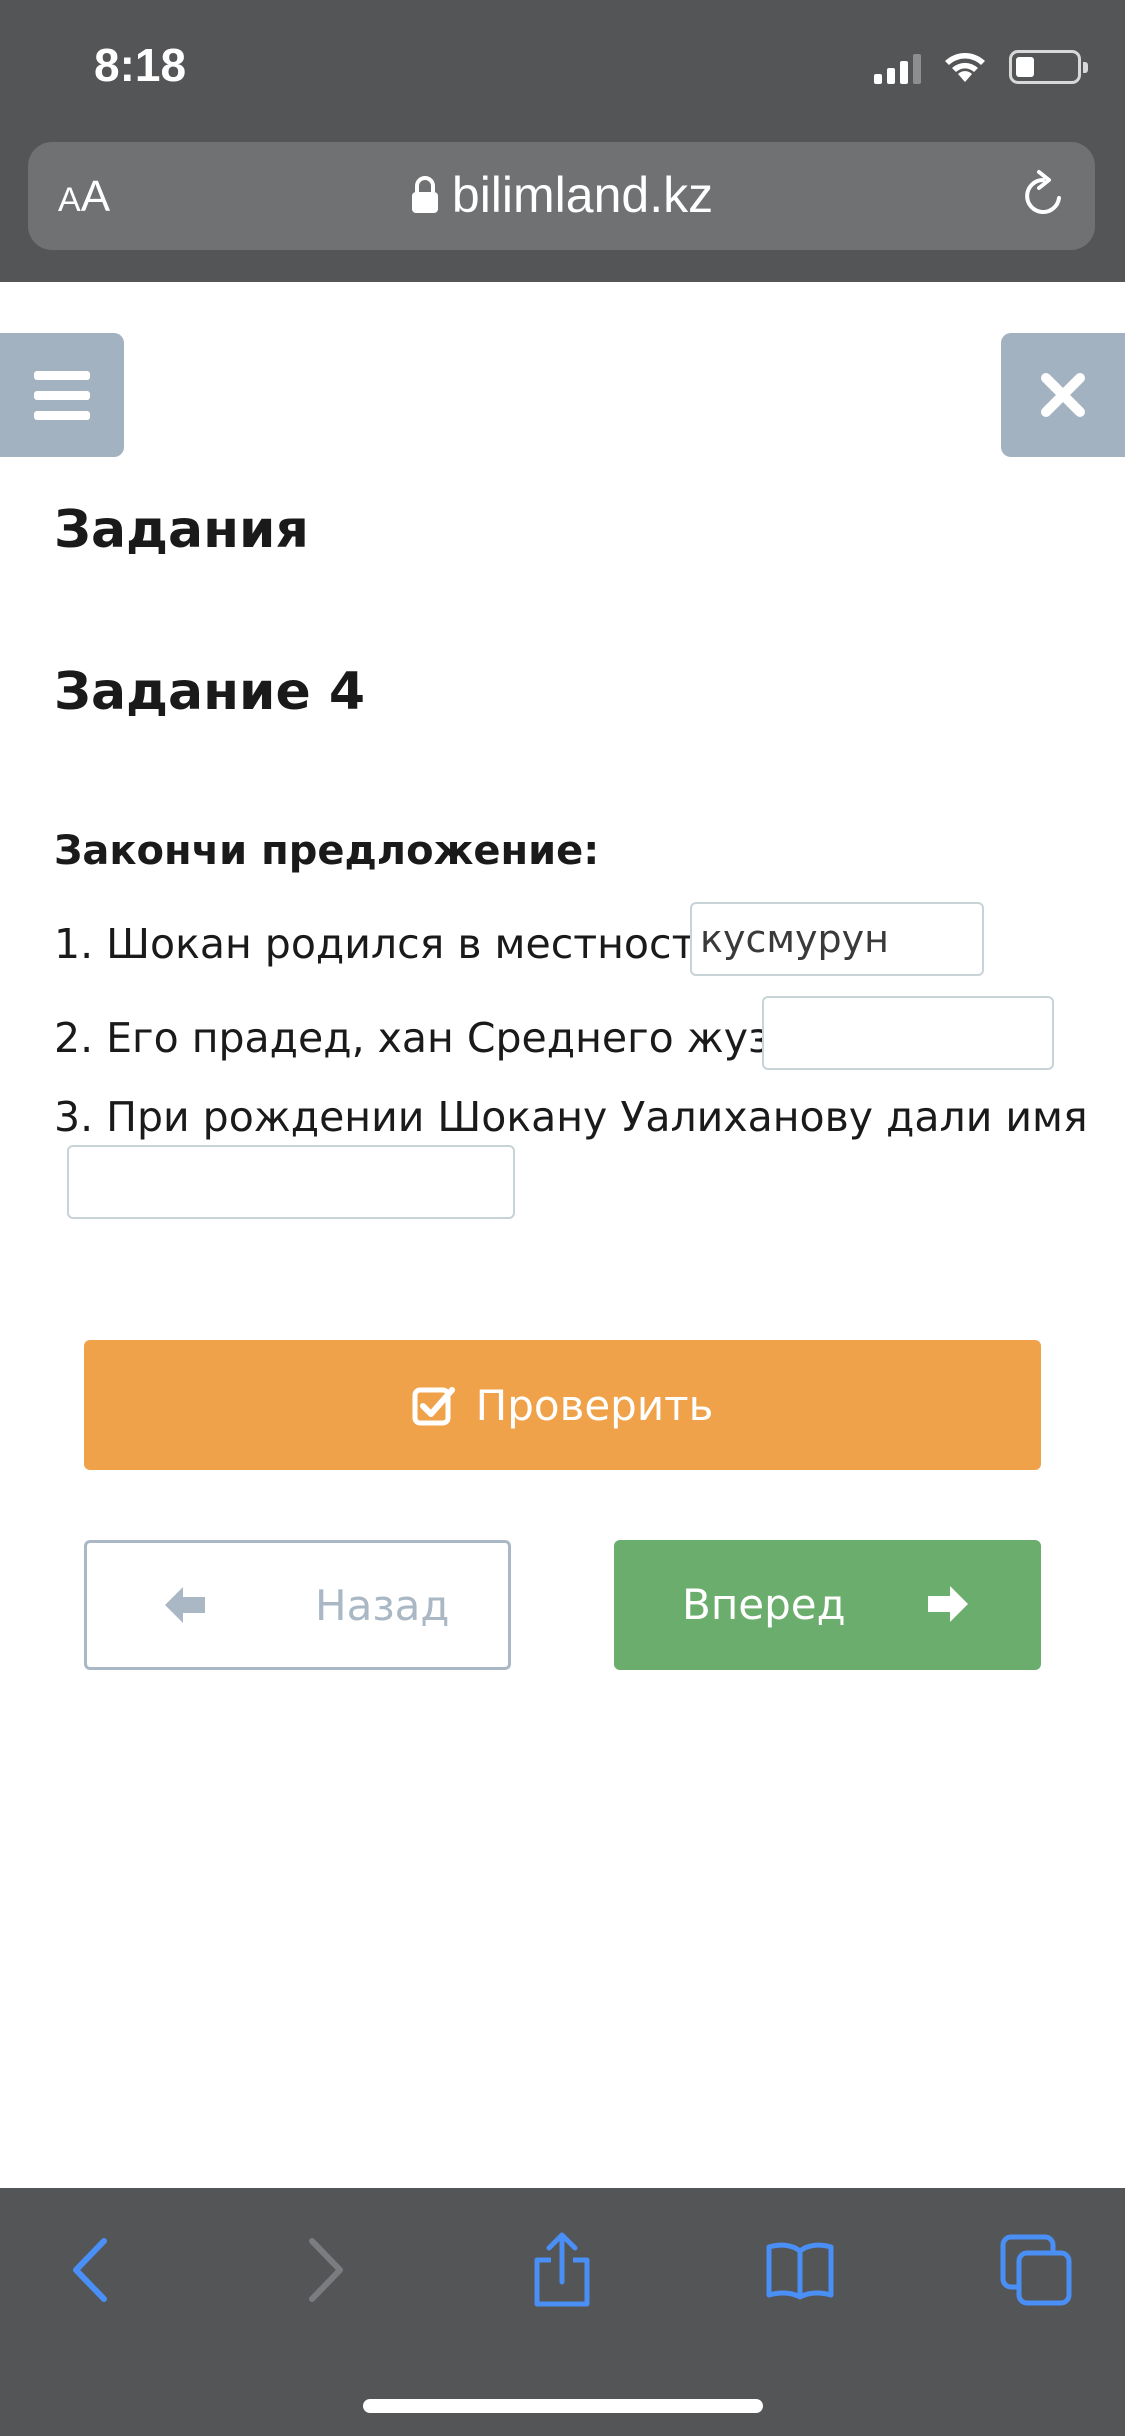 This screenshot has width=1125, height=2436. I want to click on chevron-right-icon, so click(326, 2270).